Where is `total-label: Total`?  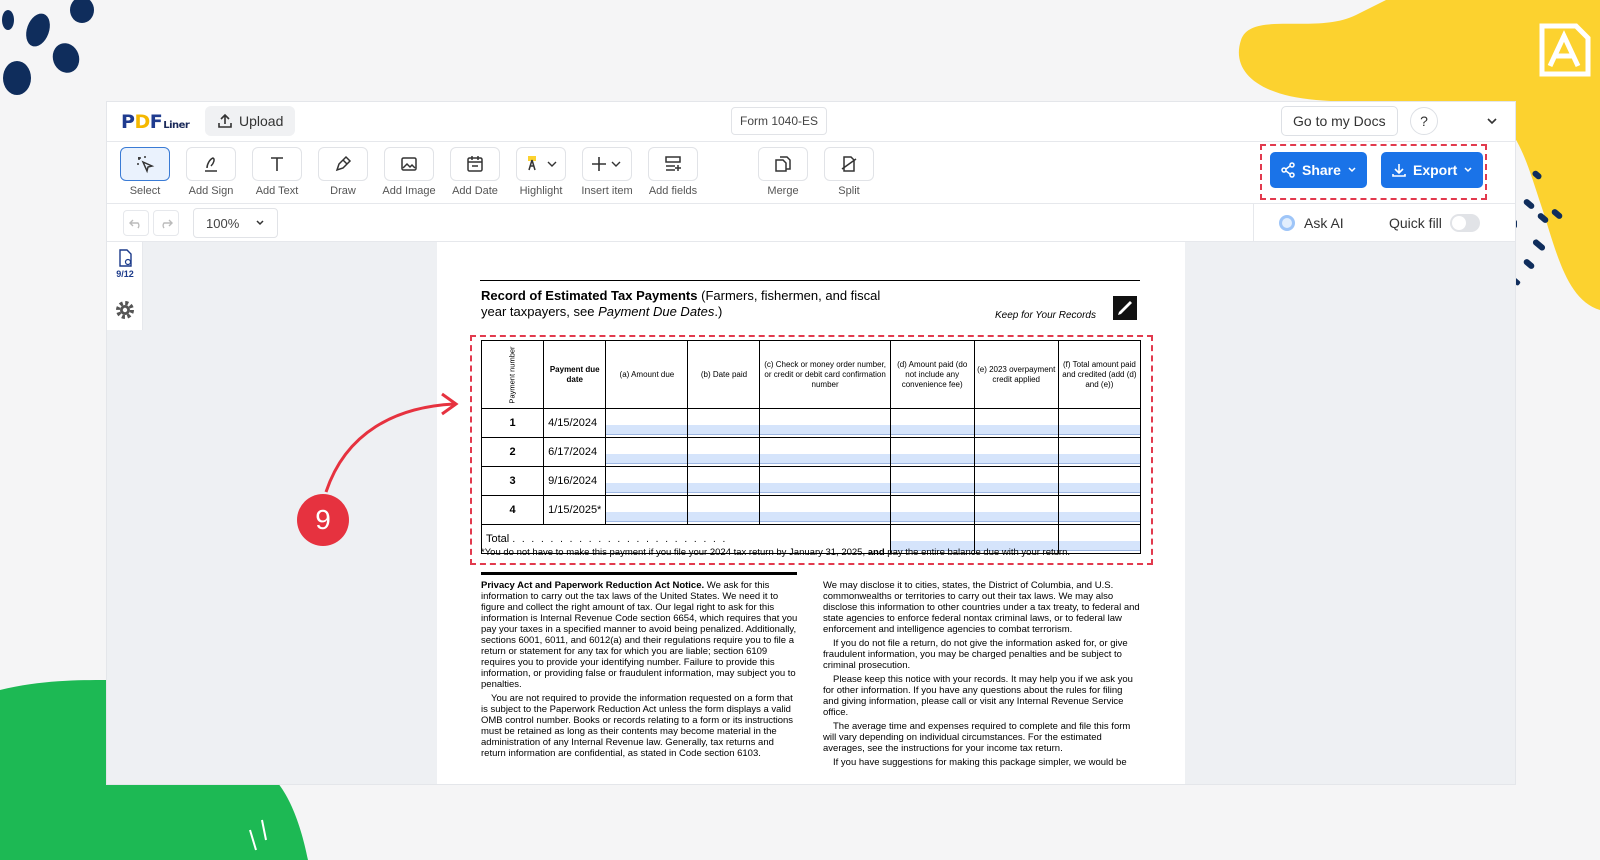
total-label: Total is located at coordinates (498, 539).